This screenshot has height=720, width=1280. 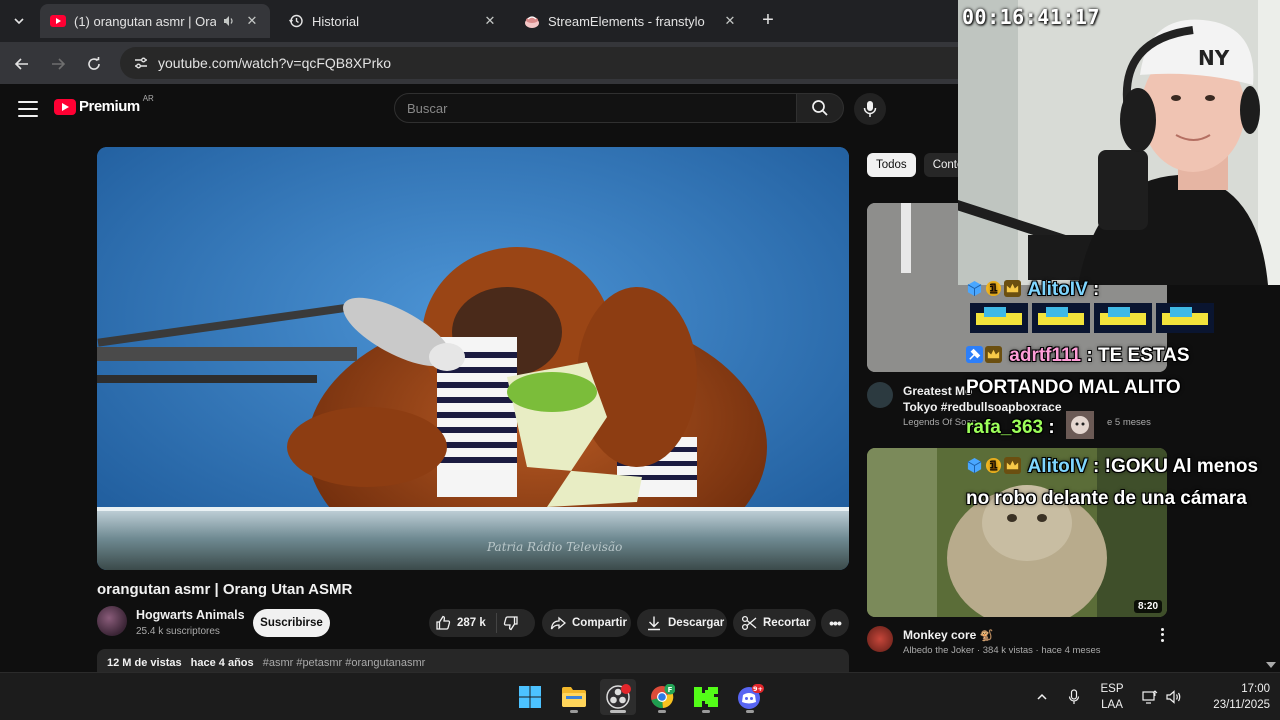 I want to click on download-button: Descargar, so click(x=682, y=623).